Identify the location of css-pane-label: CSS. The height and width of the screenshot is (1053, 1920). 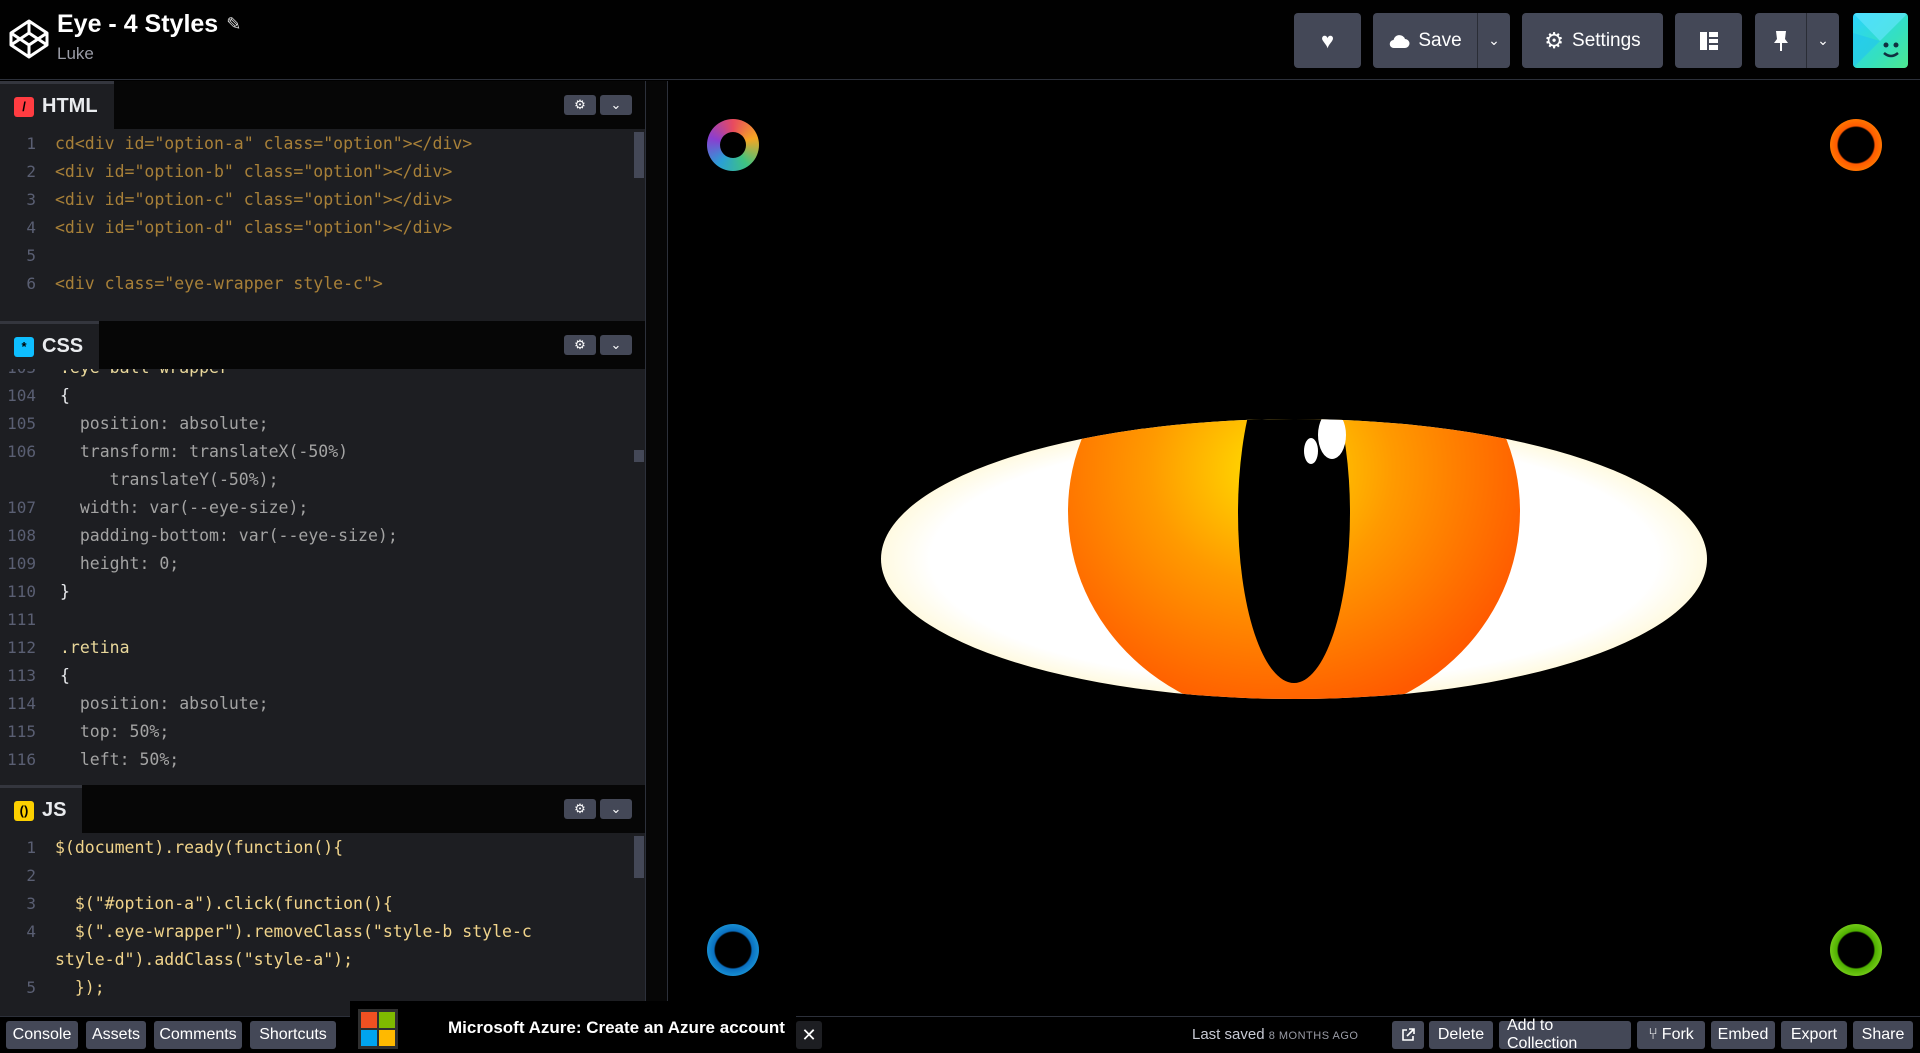
(63, 346).